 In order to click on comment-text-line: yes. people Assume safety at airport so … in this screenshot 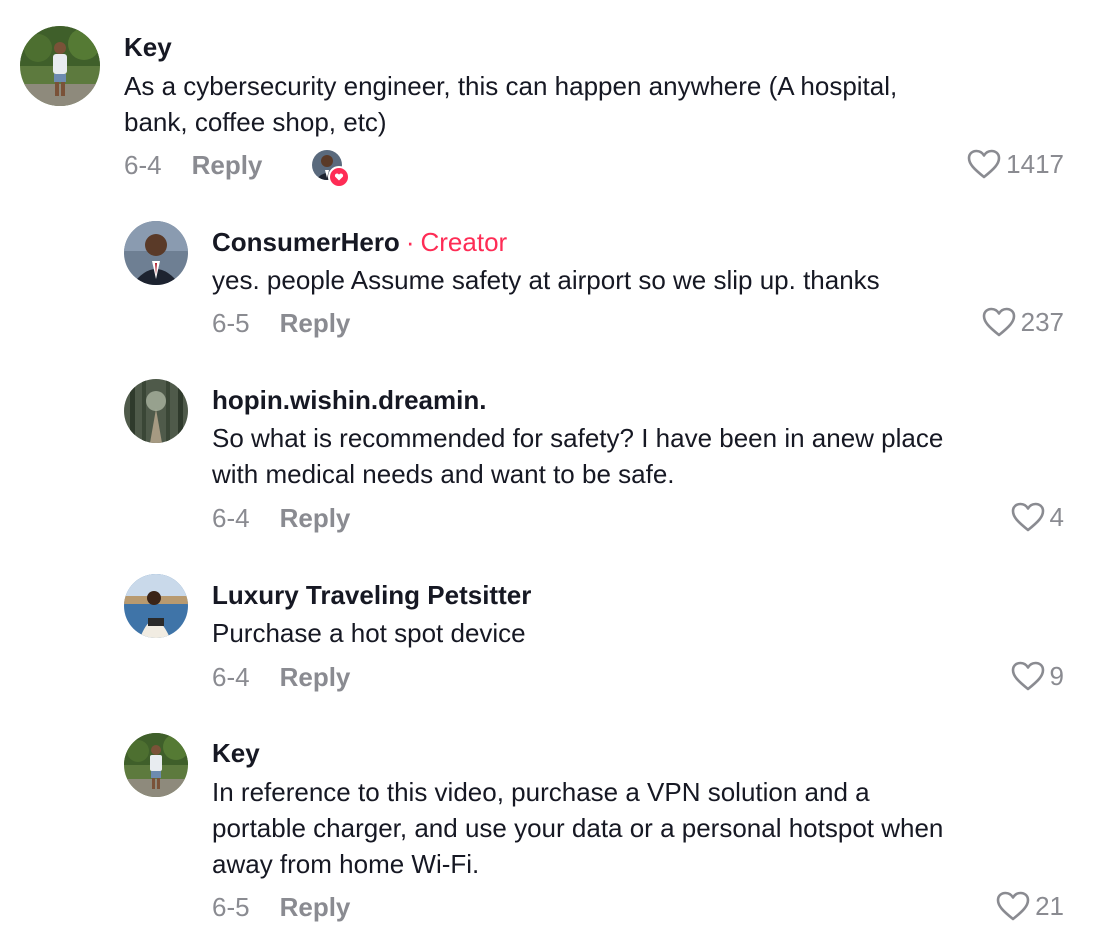, I will do `click(546, 280)`.